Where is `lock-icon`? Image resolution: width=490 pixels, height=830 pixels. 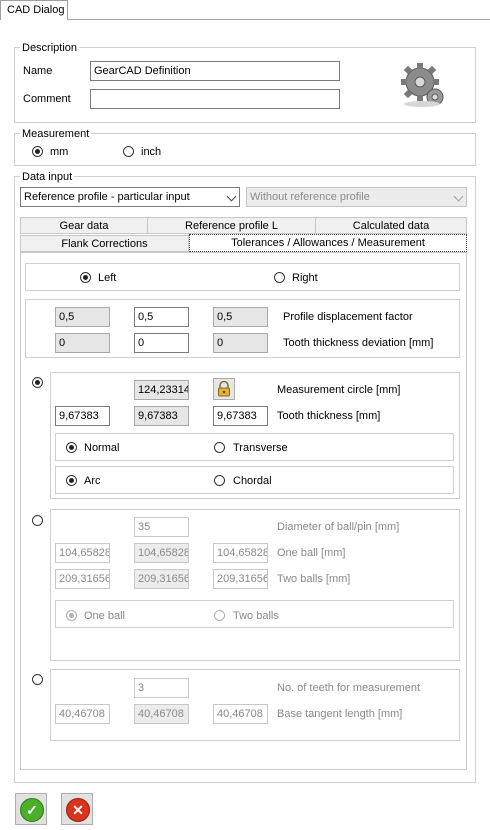 lock-icon is located at coordinates (224, 388).